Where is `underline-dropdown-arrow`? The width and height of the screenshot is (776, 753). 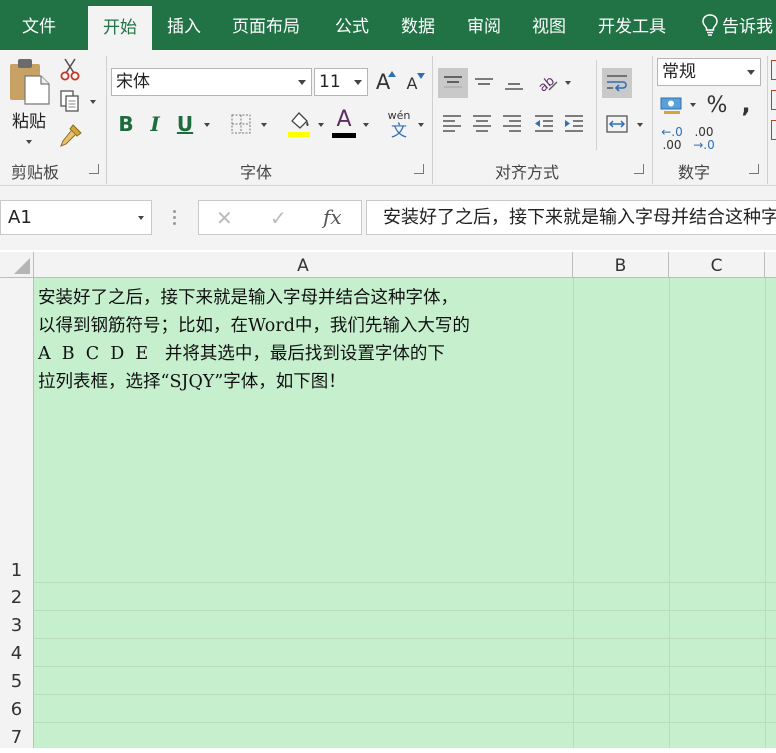 underline-dropdown-arrow is located at coordinates (207, 125).